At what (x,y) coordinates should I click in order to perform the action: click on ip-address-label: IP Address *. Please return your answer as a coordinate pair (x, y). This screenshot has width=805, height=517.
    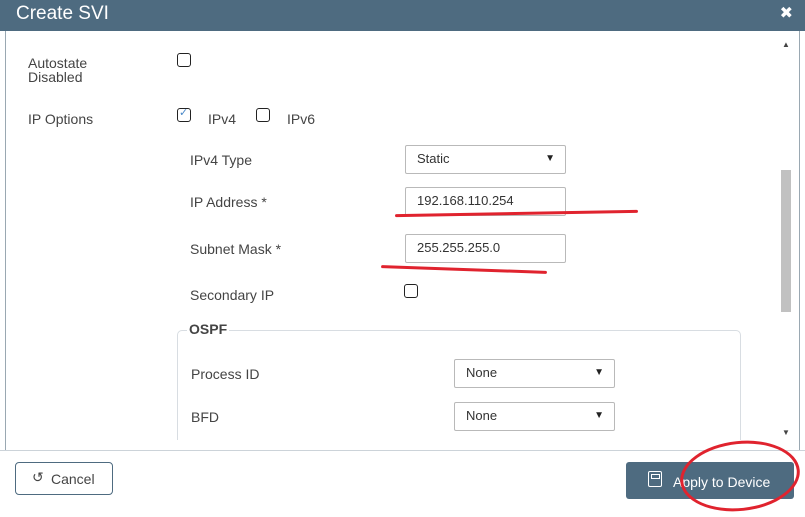
    Looking at the image, I should click on (228, 202).